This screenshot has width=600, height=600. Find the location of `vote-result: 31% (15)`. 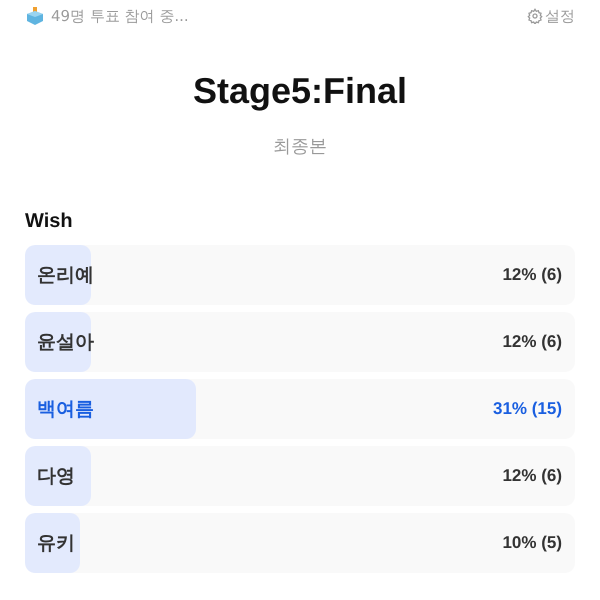

vote-result: 31% (15) is located at coordinates (527, 409).